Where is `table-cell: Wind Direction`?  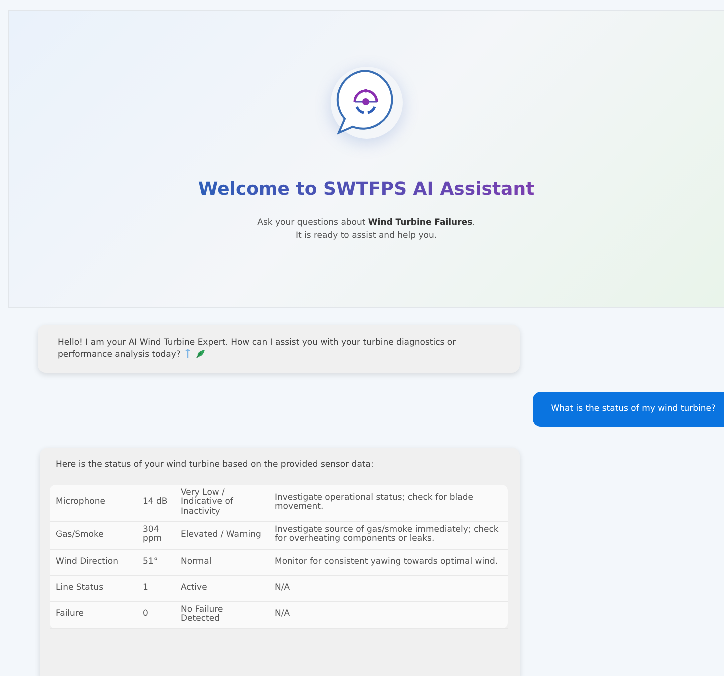
table-cell: Wind Direction is located at coordinates (93, 562).